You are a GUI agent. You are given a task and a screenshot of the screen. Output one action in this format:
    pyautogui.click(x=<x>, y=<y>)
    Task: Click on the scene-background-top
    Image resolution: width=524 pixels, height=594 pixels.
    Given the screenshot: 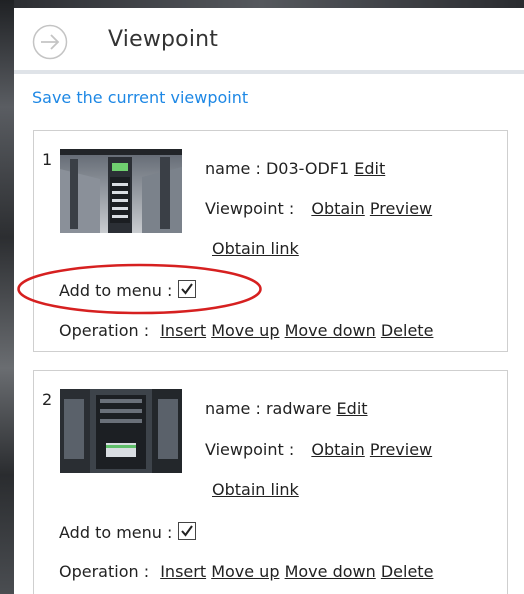 What is the action you would take?
    pyautogui.click(x=262, y=4)
    